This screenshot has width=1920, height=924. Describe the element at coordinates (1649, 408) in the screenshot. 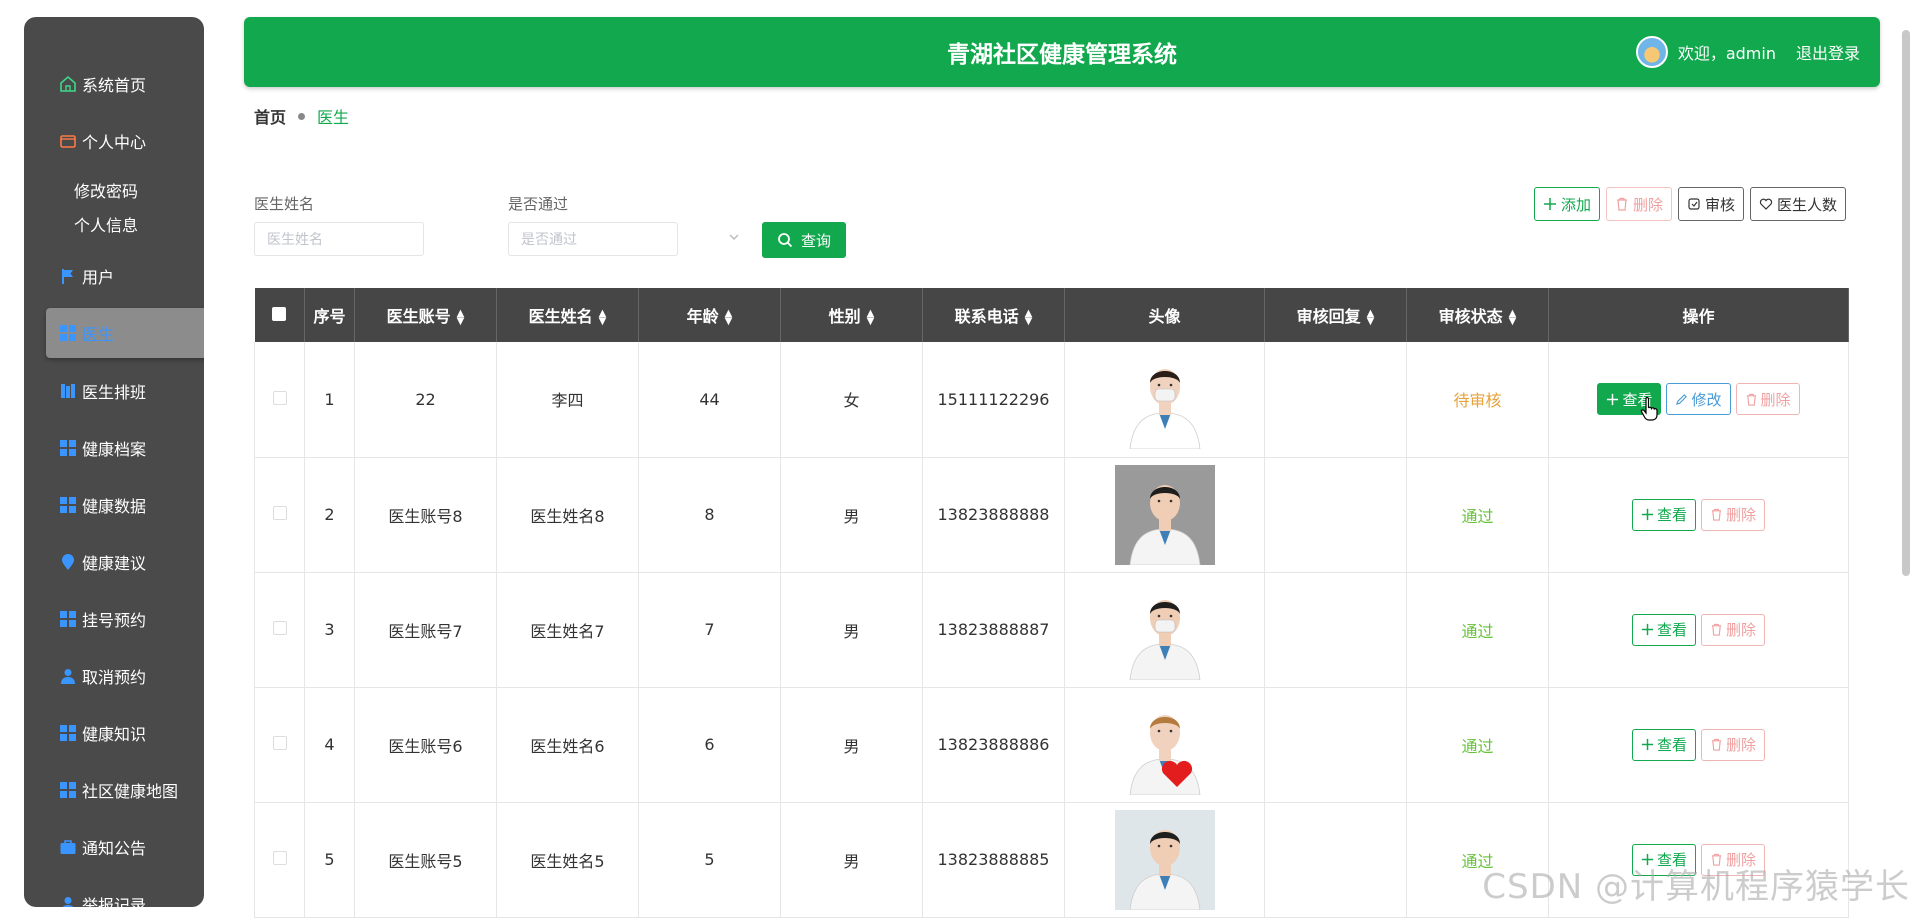

I see `hand-cursor-icon` at that location.